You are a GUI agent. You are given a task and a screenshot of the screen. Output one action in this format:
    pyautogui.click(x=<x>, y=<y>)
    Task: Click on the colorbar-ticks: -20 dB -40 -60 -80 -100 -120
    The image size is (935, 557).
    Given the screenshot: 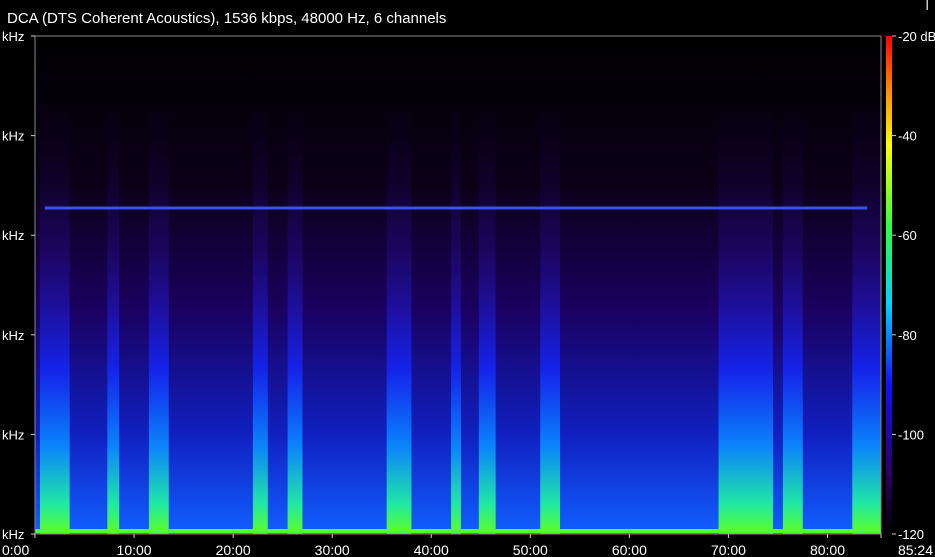 What is the action you would take?
    pyautogui.click(x=913, y=285)
    